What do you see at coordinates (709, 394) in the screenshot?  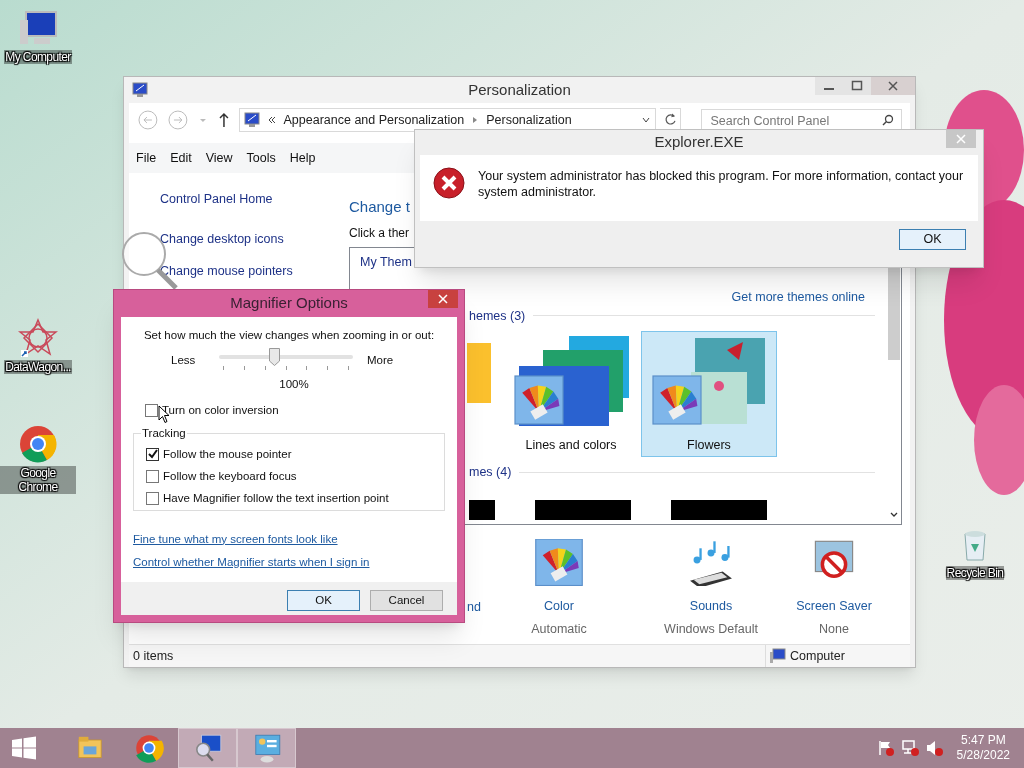 I see `theme-tile: Flowers` at bounding box center [709, 394].